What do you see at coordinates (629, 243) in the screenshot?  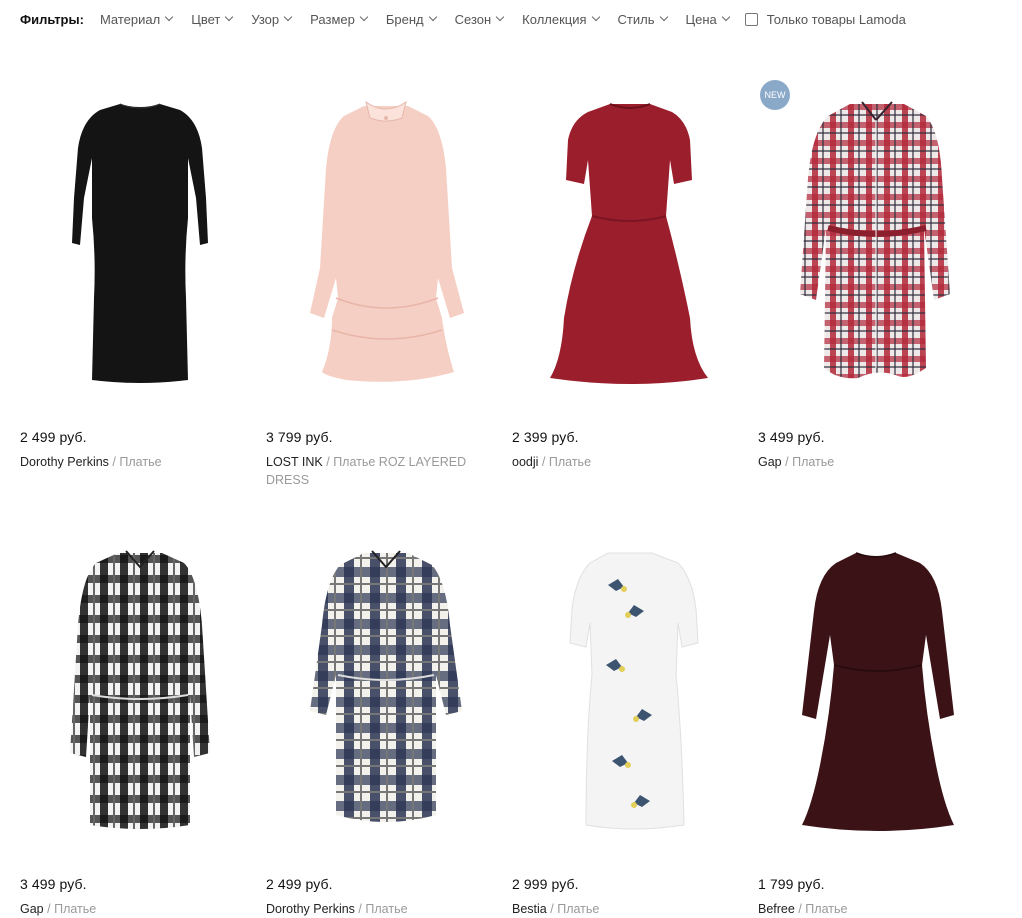 I see `burgundy-leather-dress-image` at bounding box center [629, 243].